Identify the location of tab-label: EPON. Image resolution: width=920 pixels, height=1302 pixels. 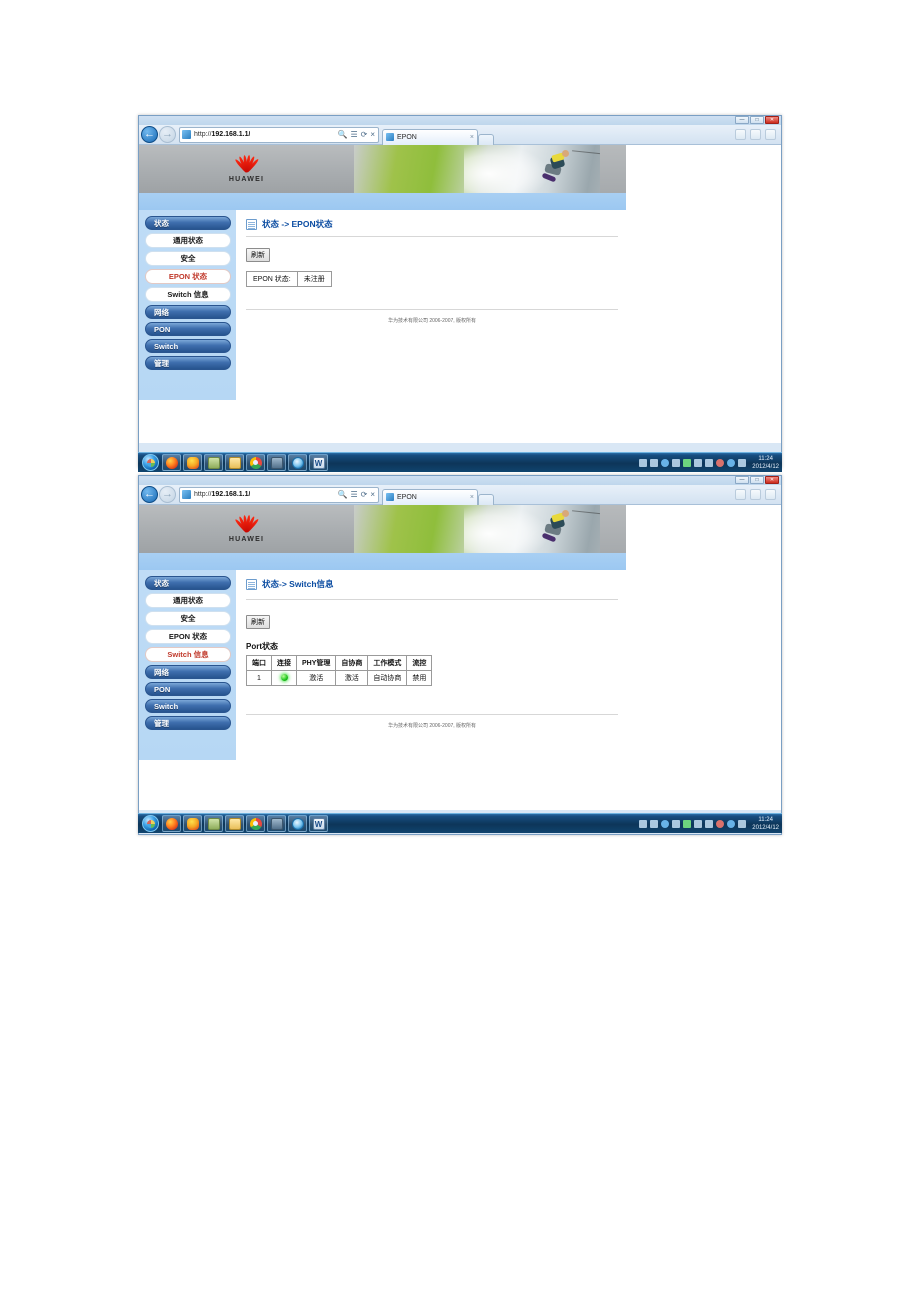
(407, 137).